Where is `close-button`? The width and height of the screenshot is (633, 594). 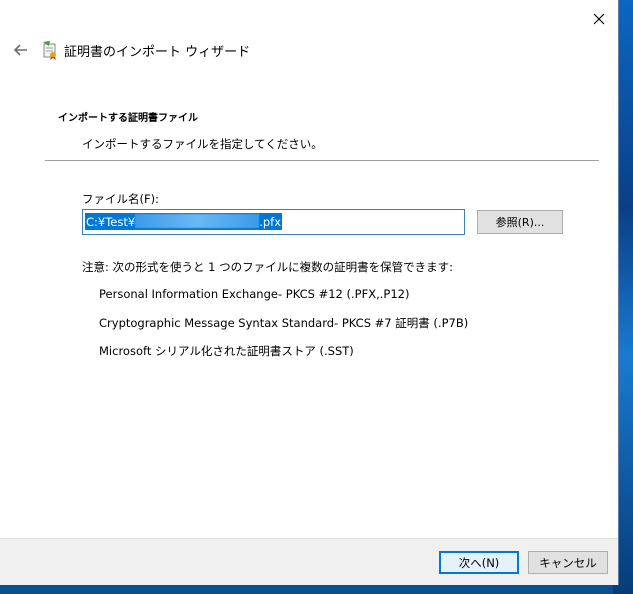 close-button is located at coordinates (599, 19).